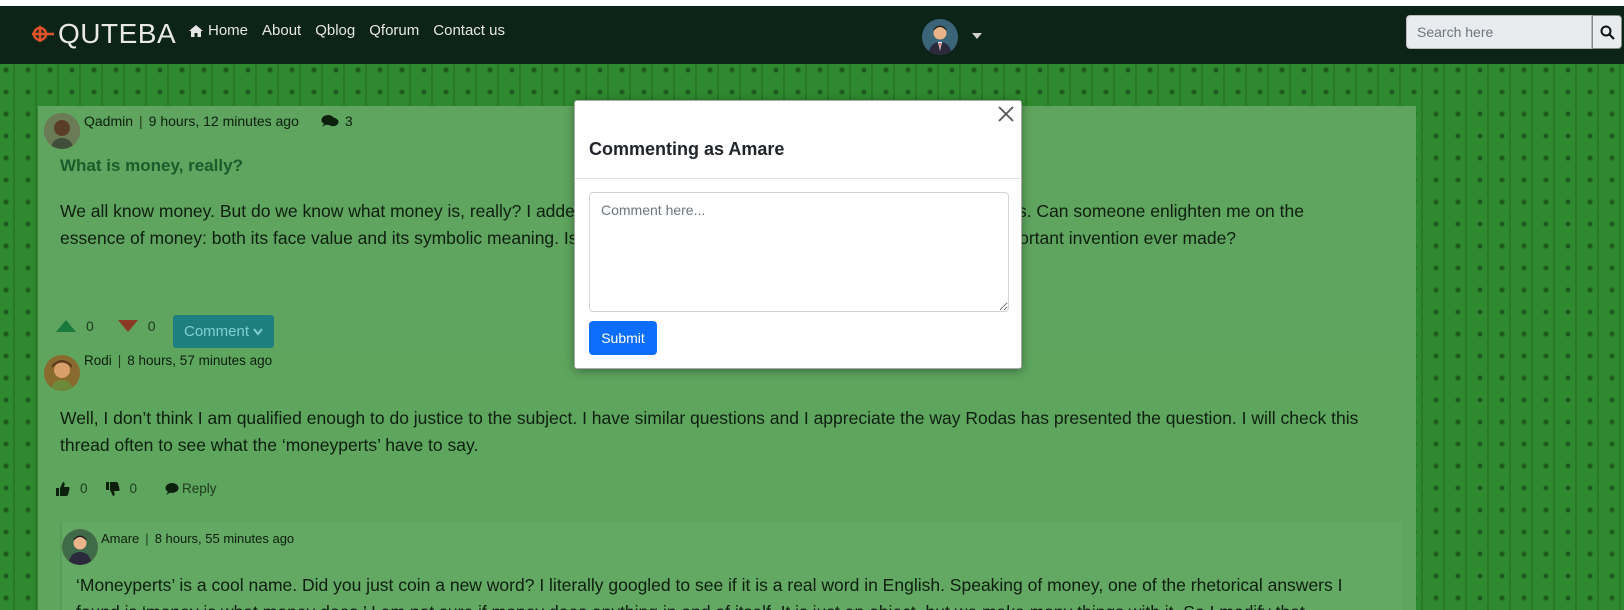 The width and height of the screenshot is (1624, 610). Describe the element at coordinates (120, 538) in the screenshot. I see `nested-reply-author: Amare` at that location.